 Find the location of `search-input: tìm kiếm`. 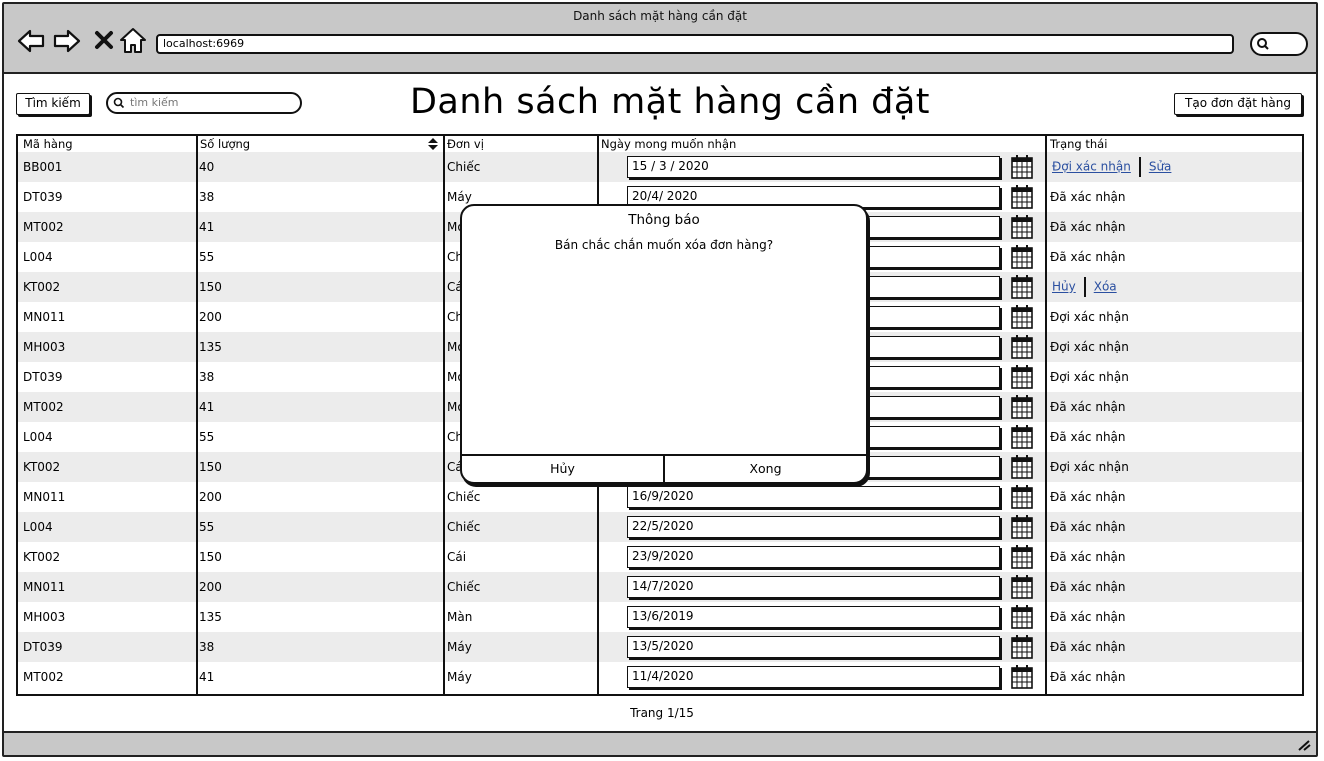

search-input: tìm kiếm is located at coordinates (204, 103).